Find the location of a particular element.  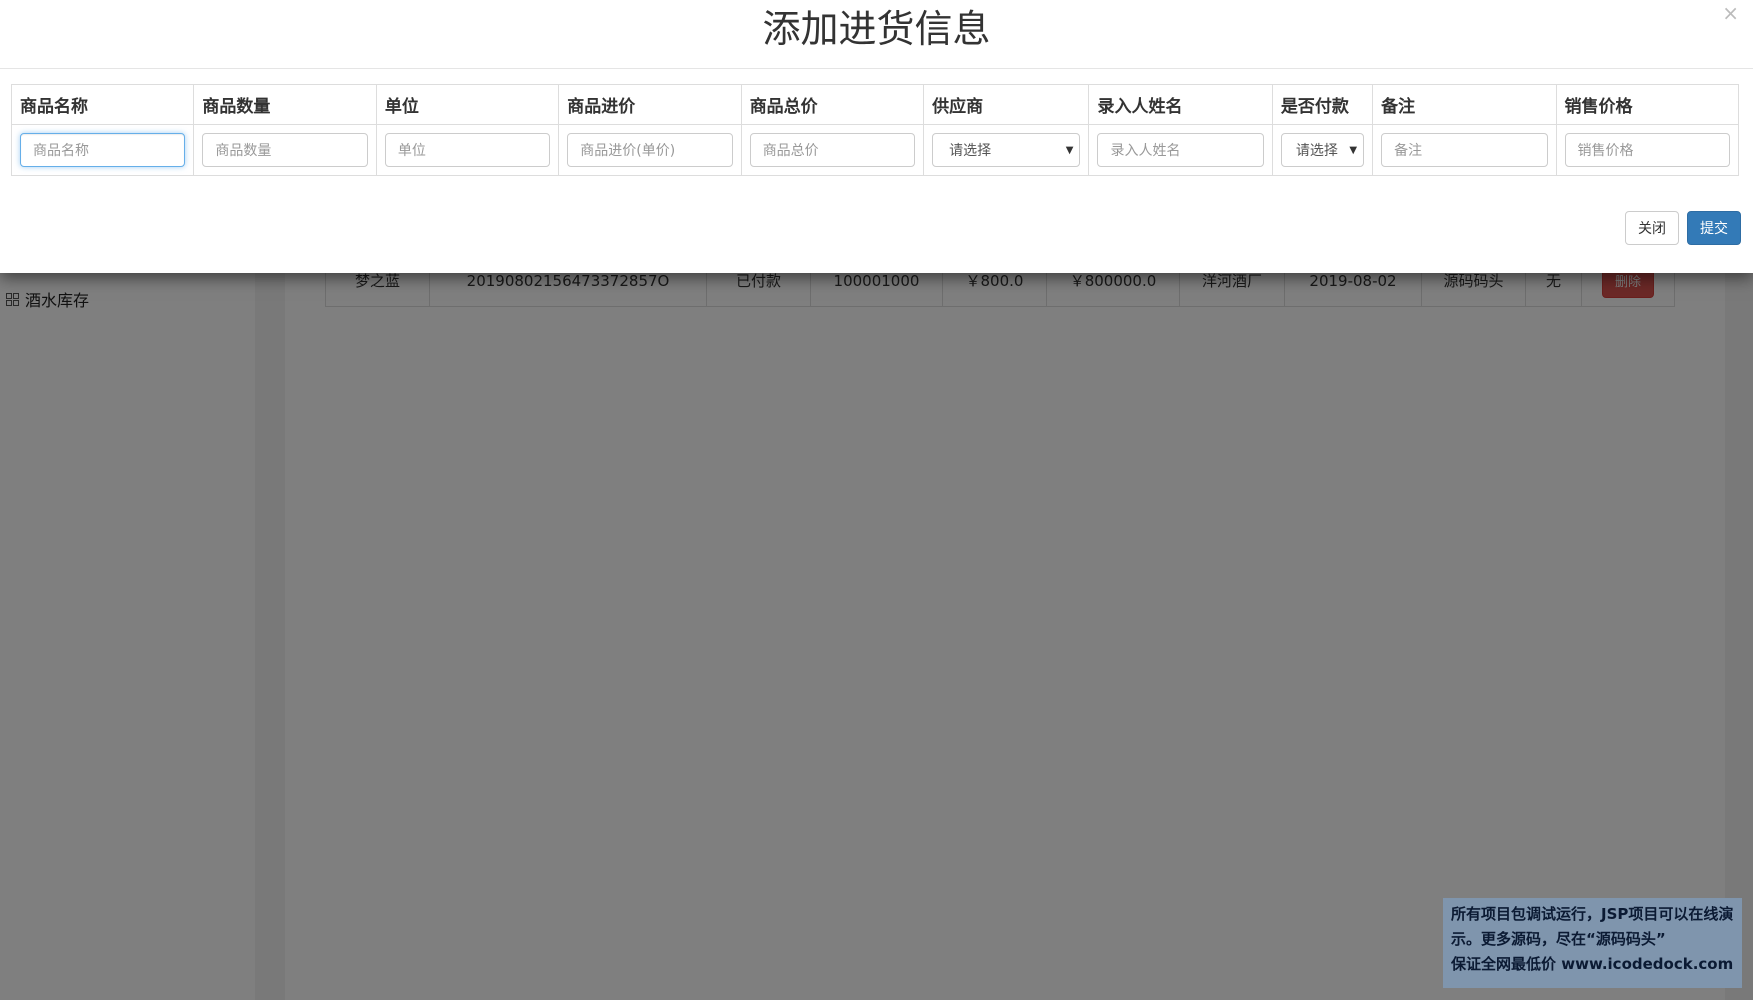

sale-price-input: 销售价格 is located at coordinates (1647, 150).